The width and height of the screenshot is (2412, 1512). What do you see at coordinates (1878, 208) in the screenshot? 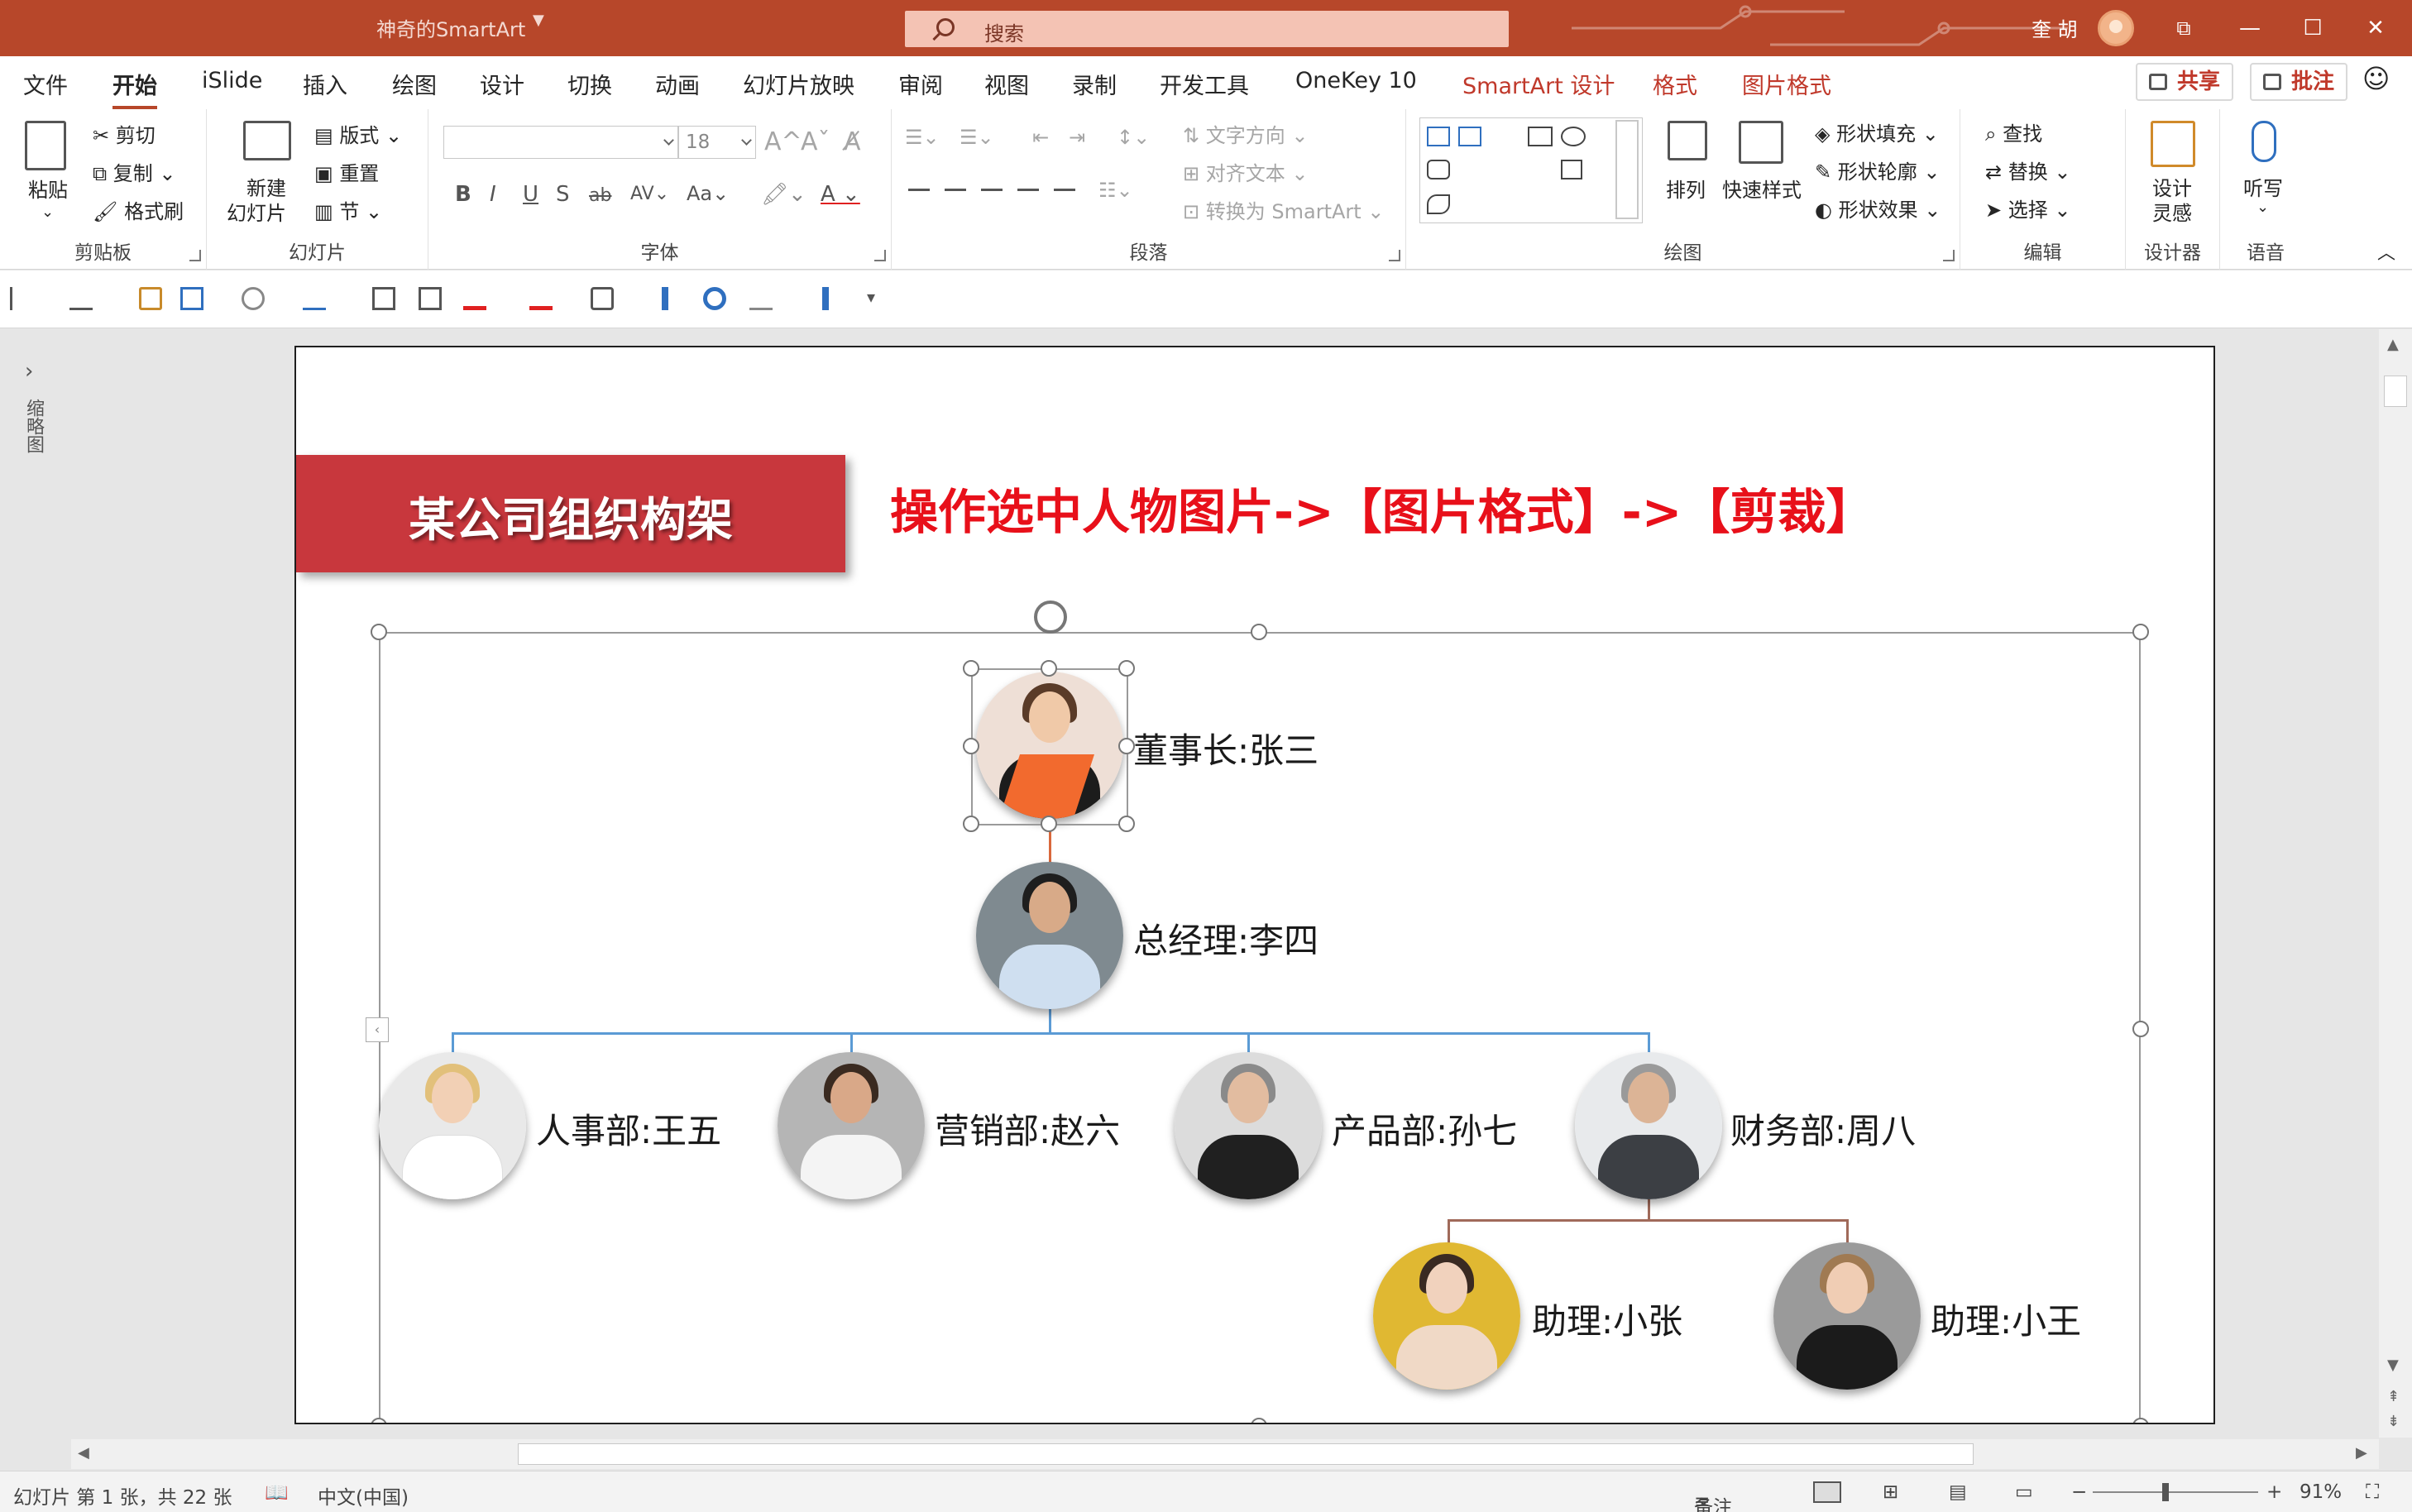
I see `shape-effects-button: ◐ 形状效果 ⌄` at bounding box center [1878, 208].